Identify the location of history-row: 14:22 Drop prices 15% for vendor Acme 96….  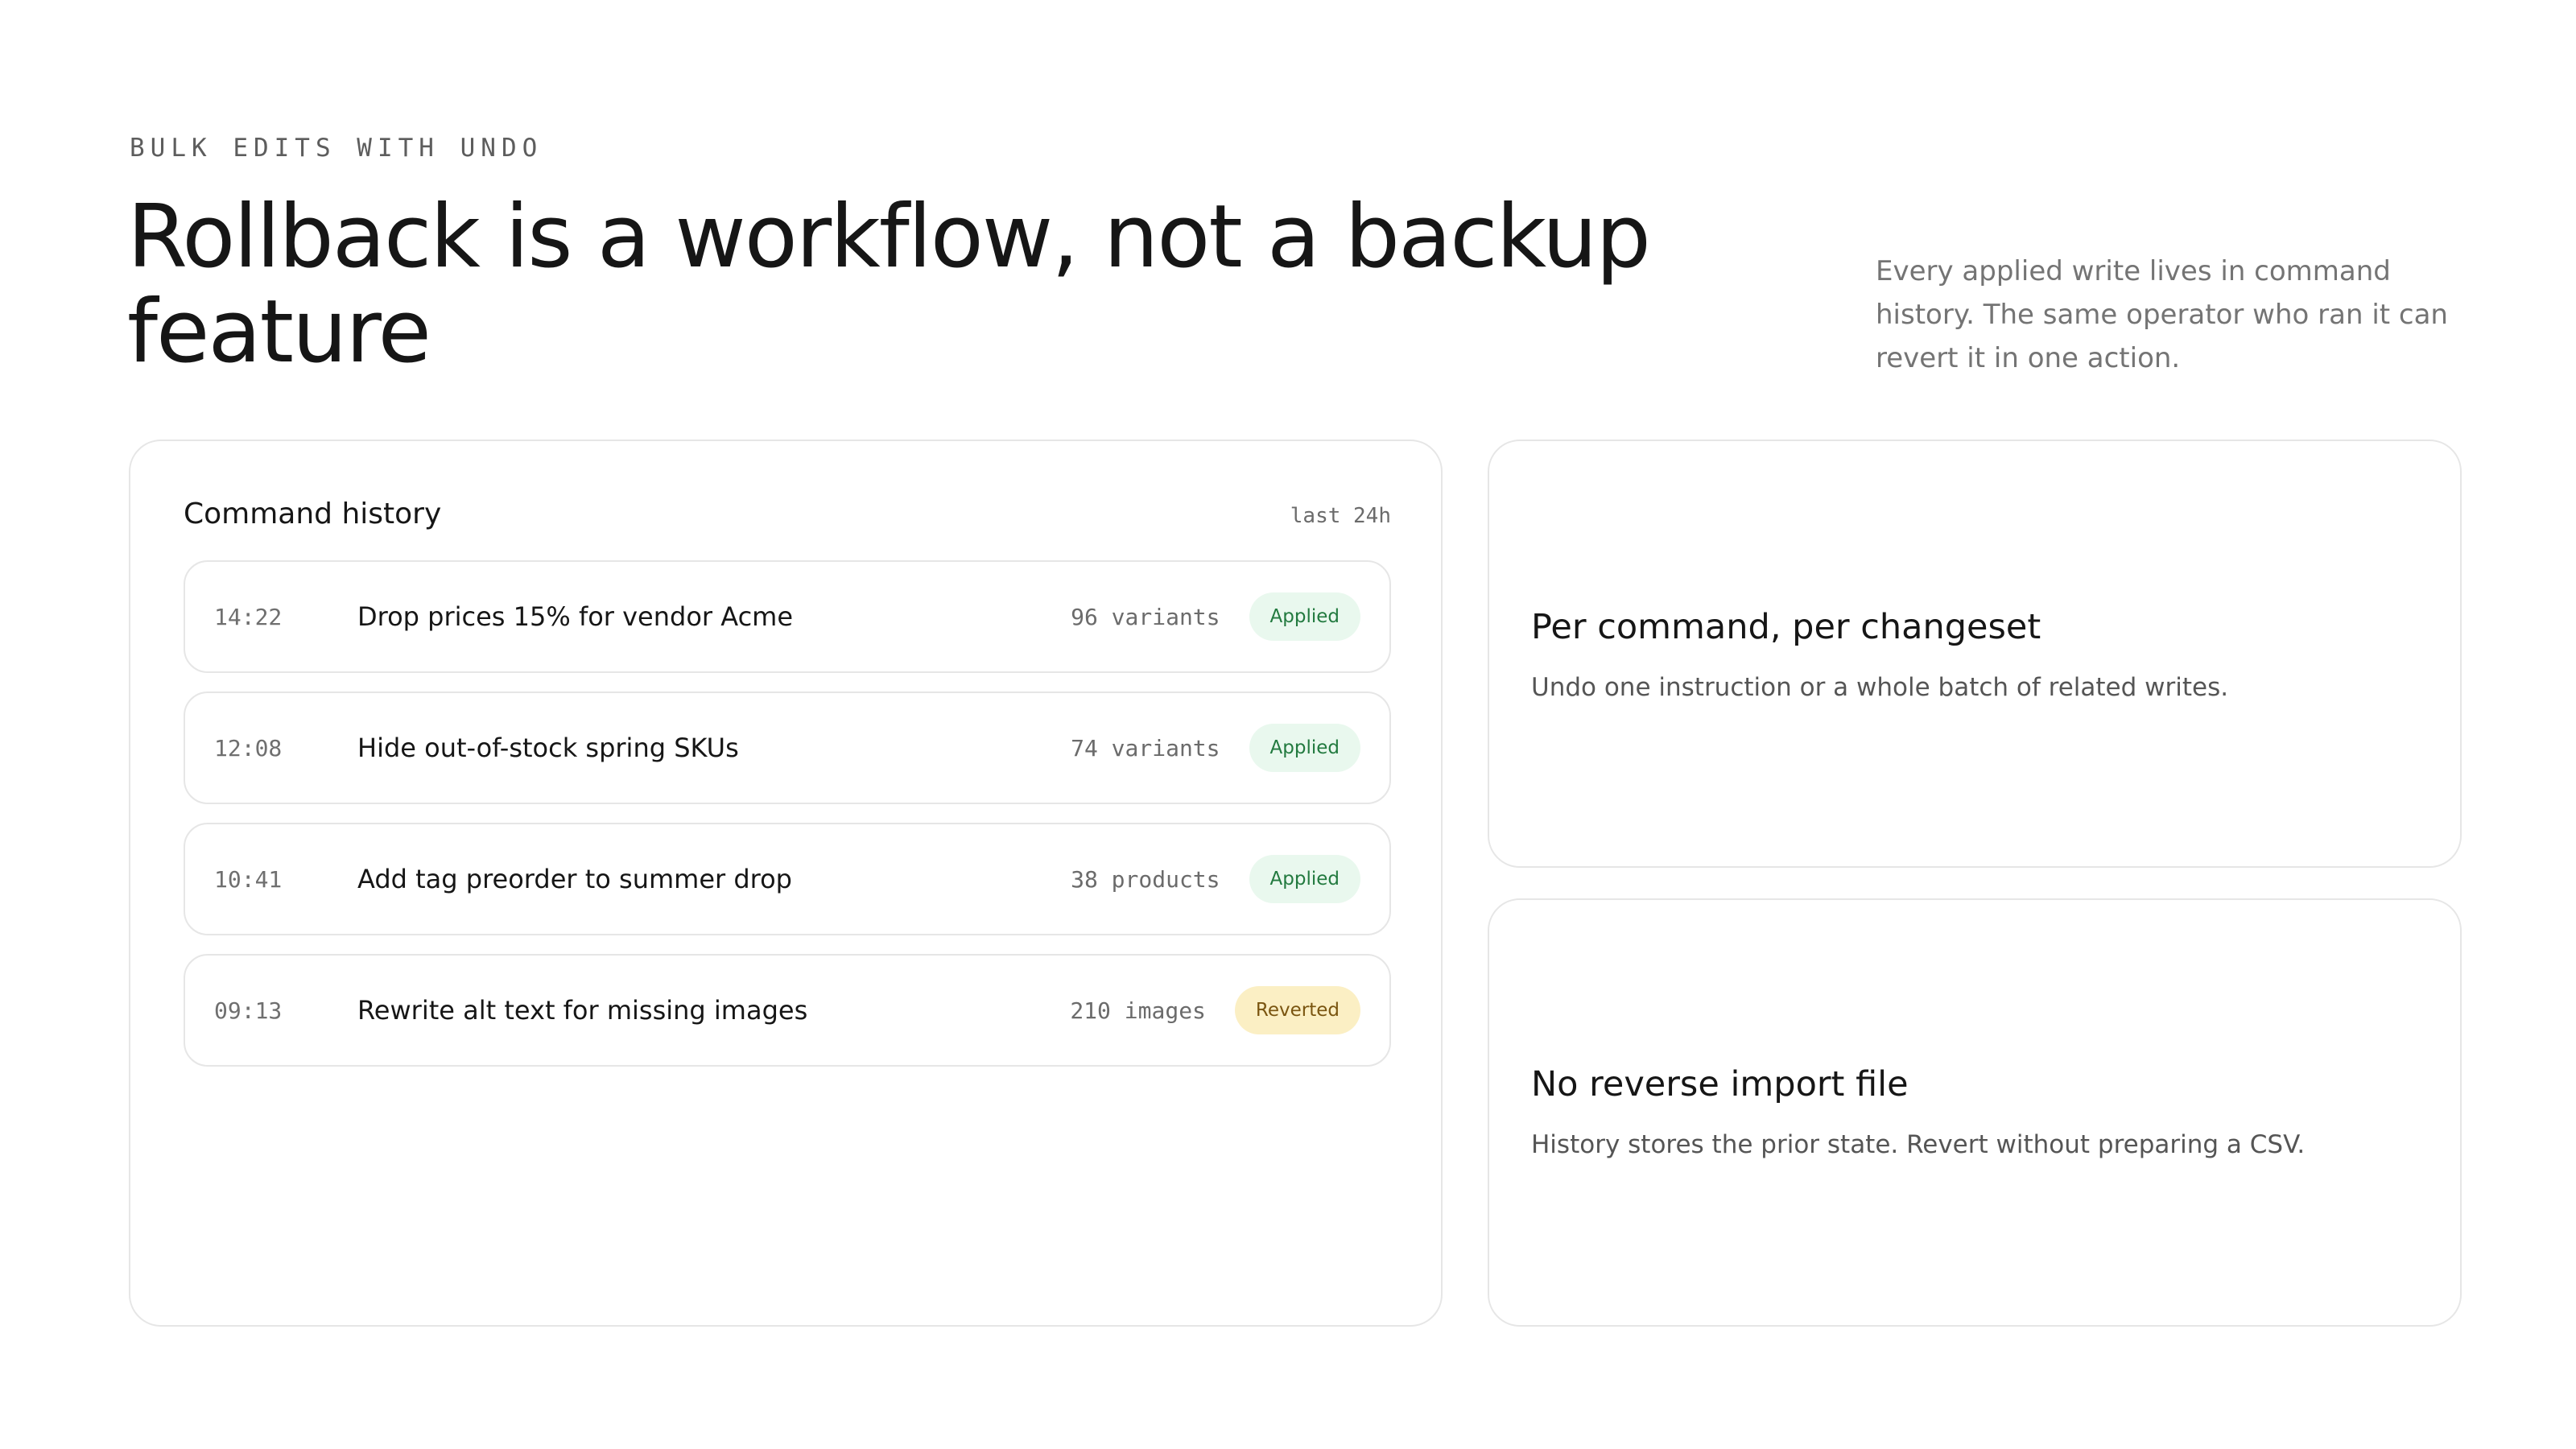
(787, 616).